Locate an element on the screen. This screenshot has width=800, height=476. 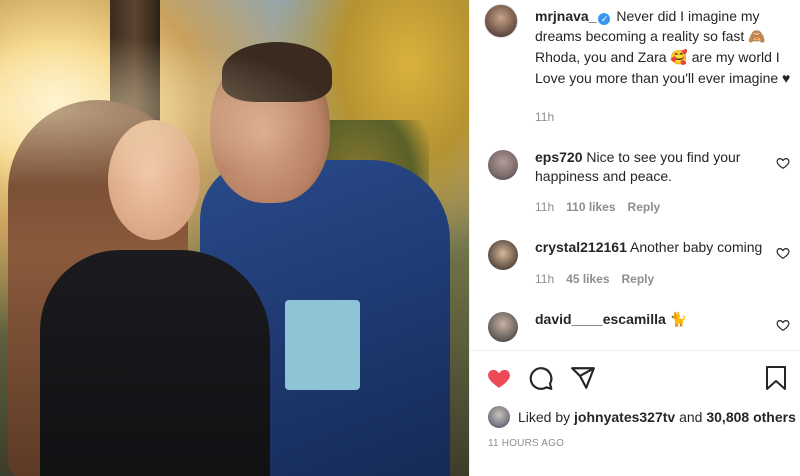
liked-by-prefix: Liked by is located at coordinates (544, 417).